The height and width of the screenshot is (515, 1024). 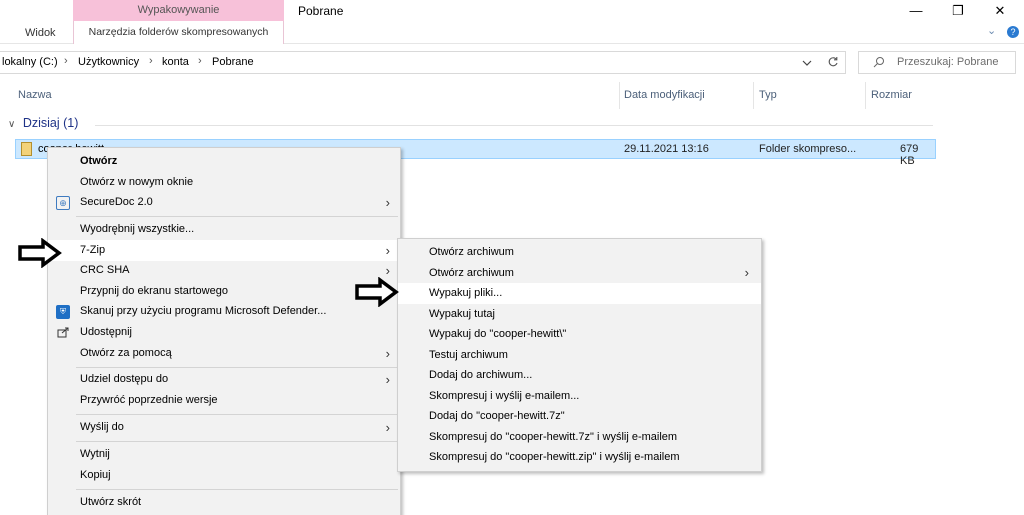 I want to click on menu-item-open: Otwórz, so click(x=224, y=161).